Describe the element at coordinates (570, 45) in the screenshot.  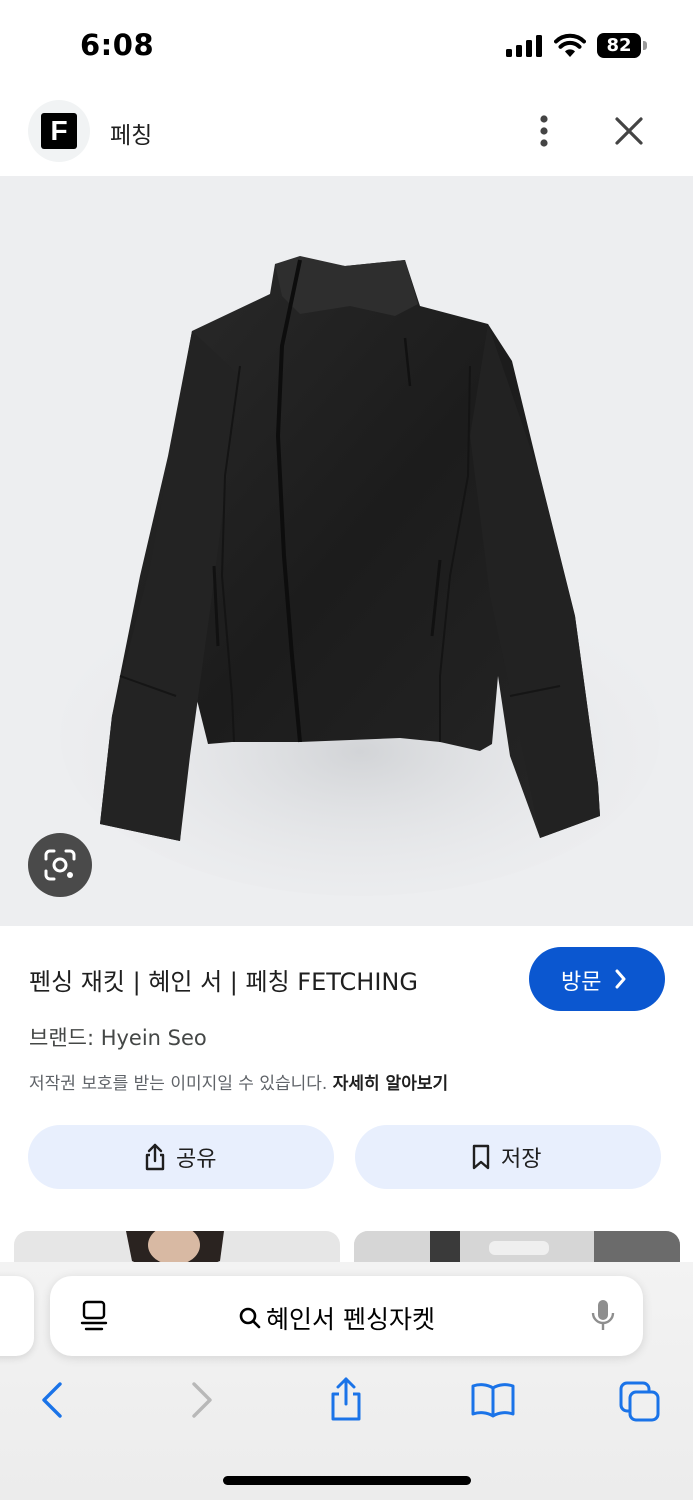
I see `wifi-icon` at that location.